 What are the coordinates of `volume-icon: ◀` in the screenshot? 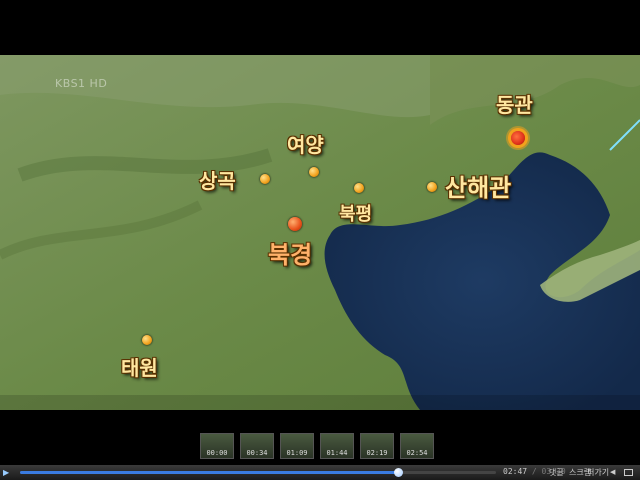 It's located at (614, 472).